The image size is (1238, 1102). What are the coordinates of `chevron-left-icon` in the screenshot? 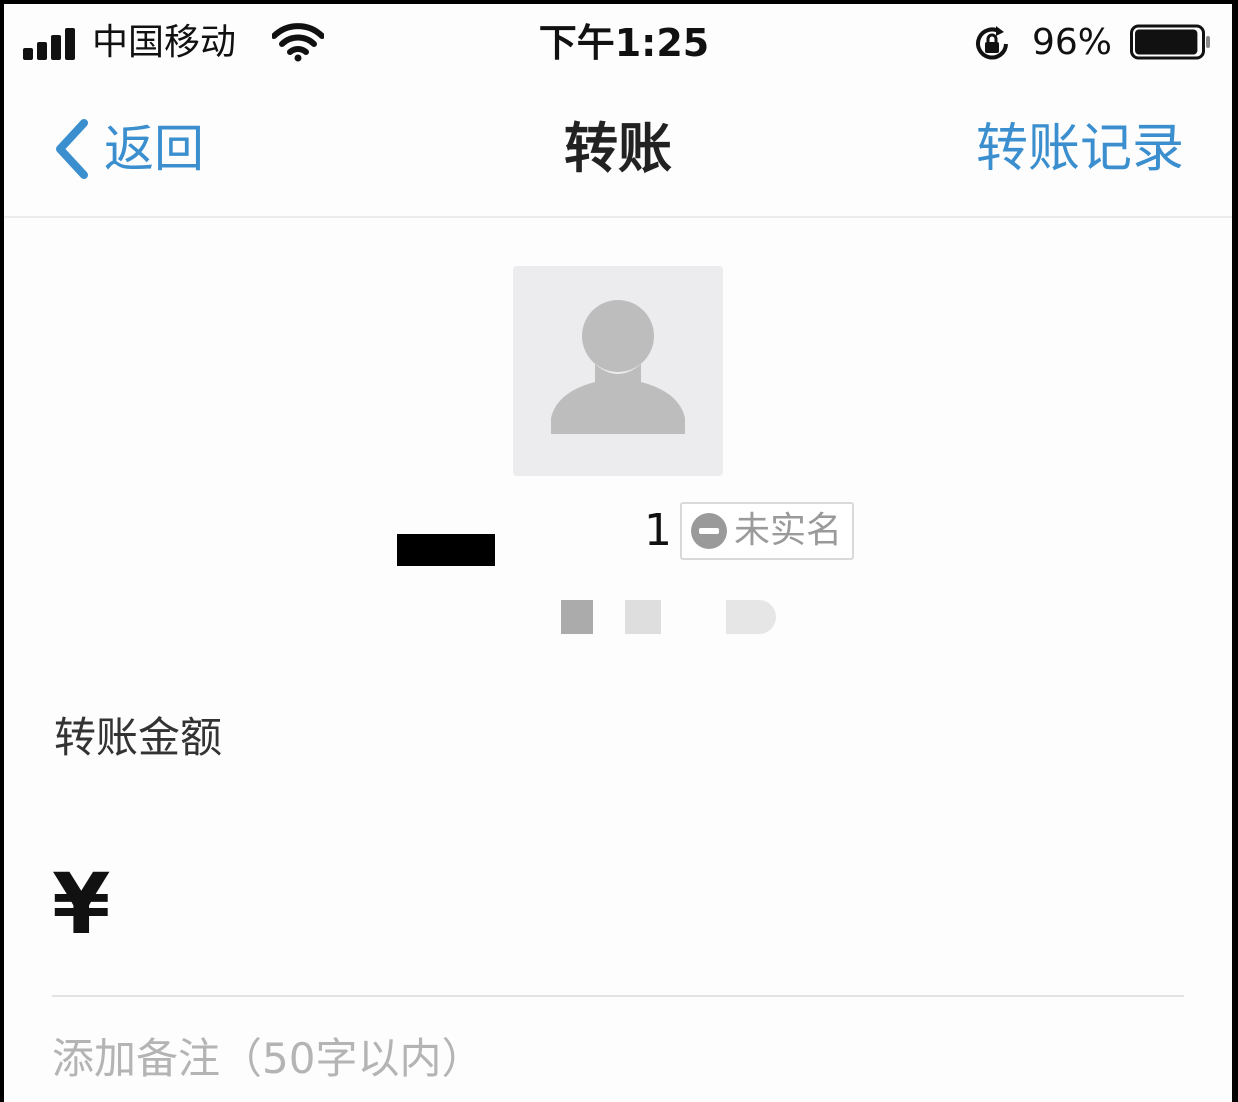 It's located at (72, 149).